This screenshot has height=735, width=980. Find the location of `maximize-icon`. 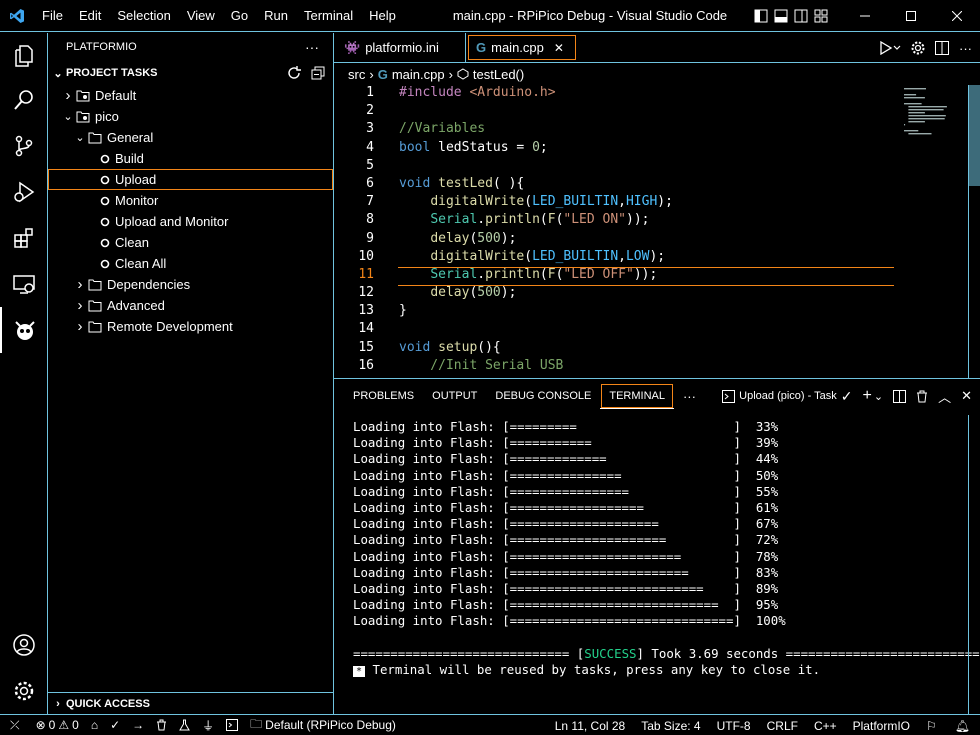

maximize-icon is located at coordinates (911, 16).